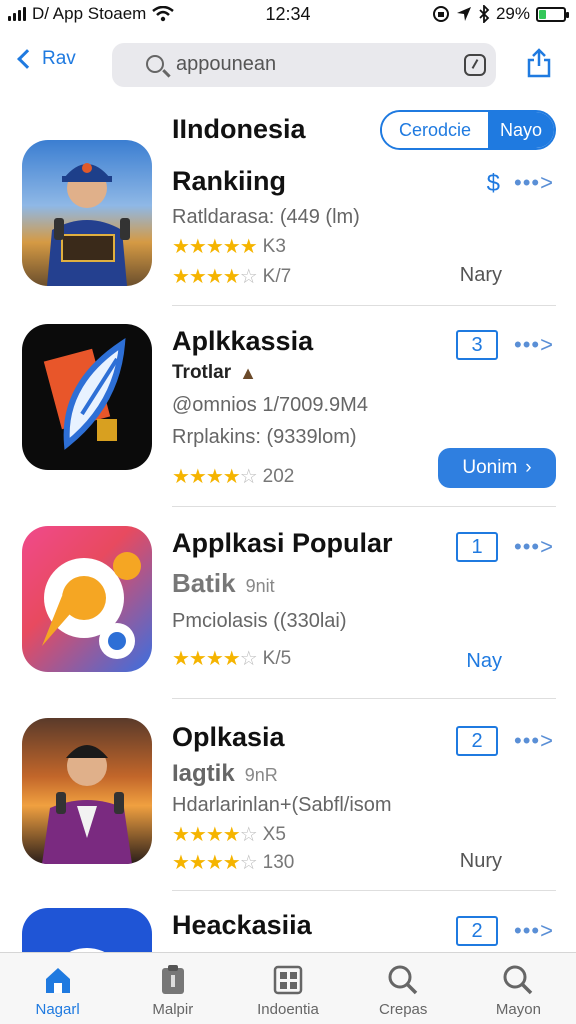 The image size is (576, 1024). I want to click on rating-row: ★★★★★ K3, so click(229, 246).